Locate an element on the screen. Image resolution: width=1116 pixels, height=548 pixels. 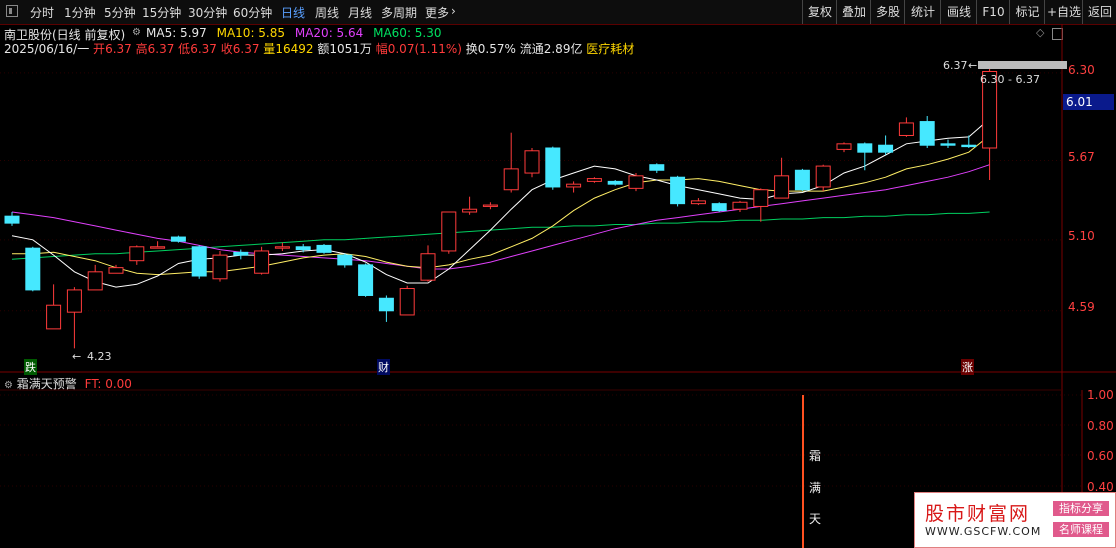
watermark-tag: 名师课程 is located at coordinates (1081, 529).